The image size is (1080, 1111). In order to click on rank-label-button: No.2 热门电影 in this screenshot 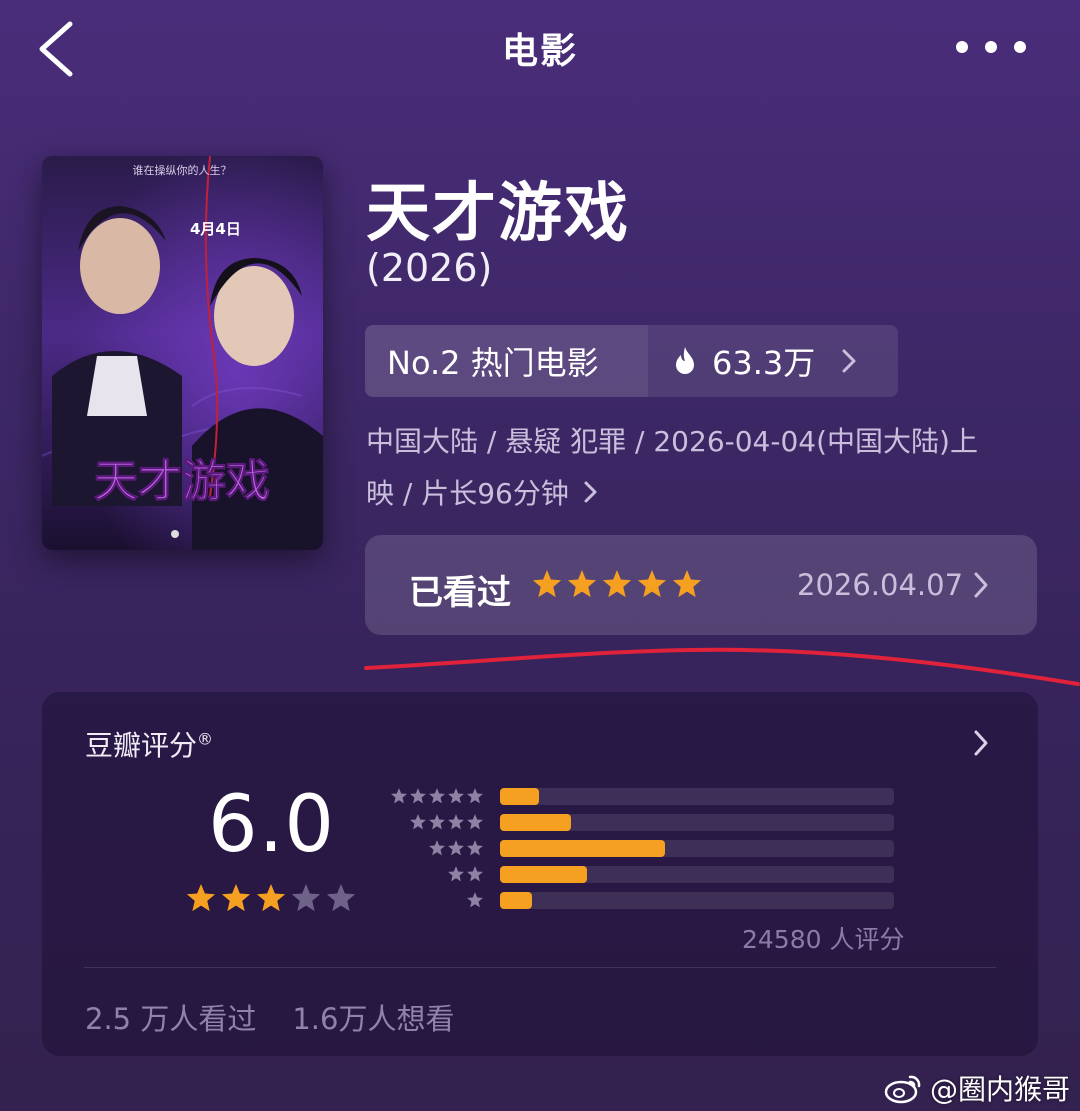, I will do `click(506, 361)`.